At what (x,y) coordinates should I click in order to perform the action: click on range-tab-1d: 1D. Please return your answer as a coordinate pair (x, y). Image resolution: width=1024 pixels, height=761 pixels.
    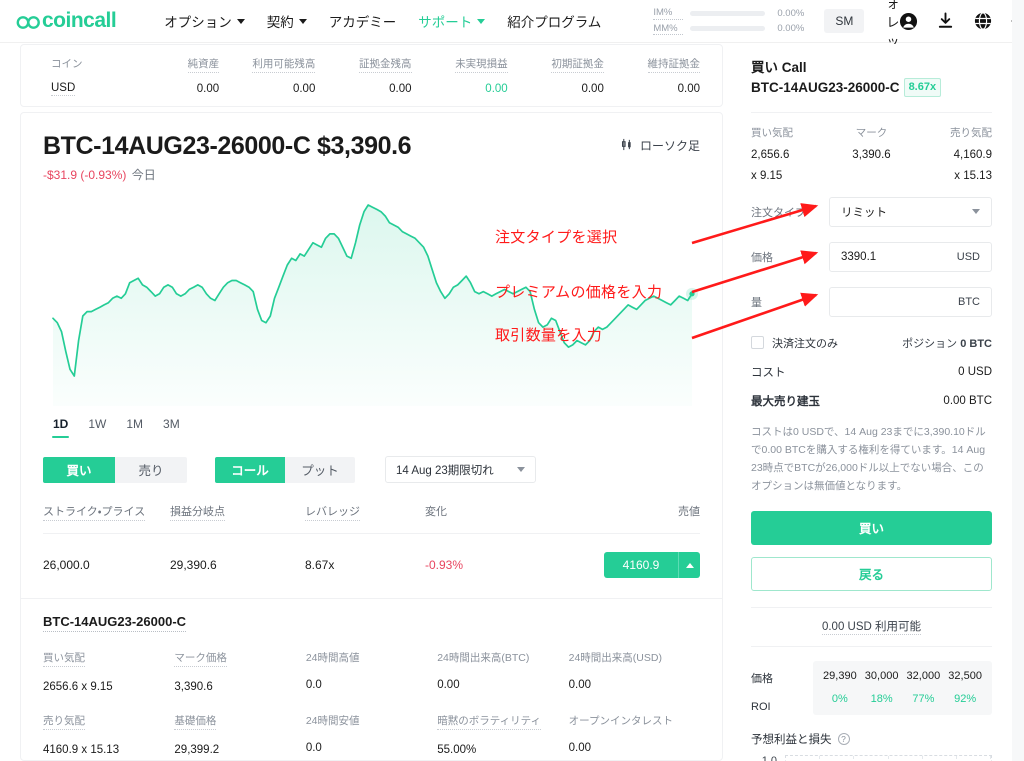
    Looking at the image, I should click on (62, 426).